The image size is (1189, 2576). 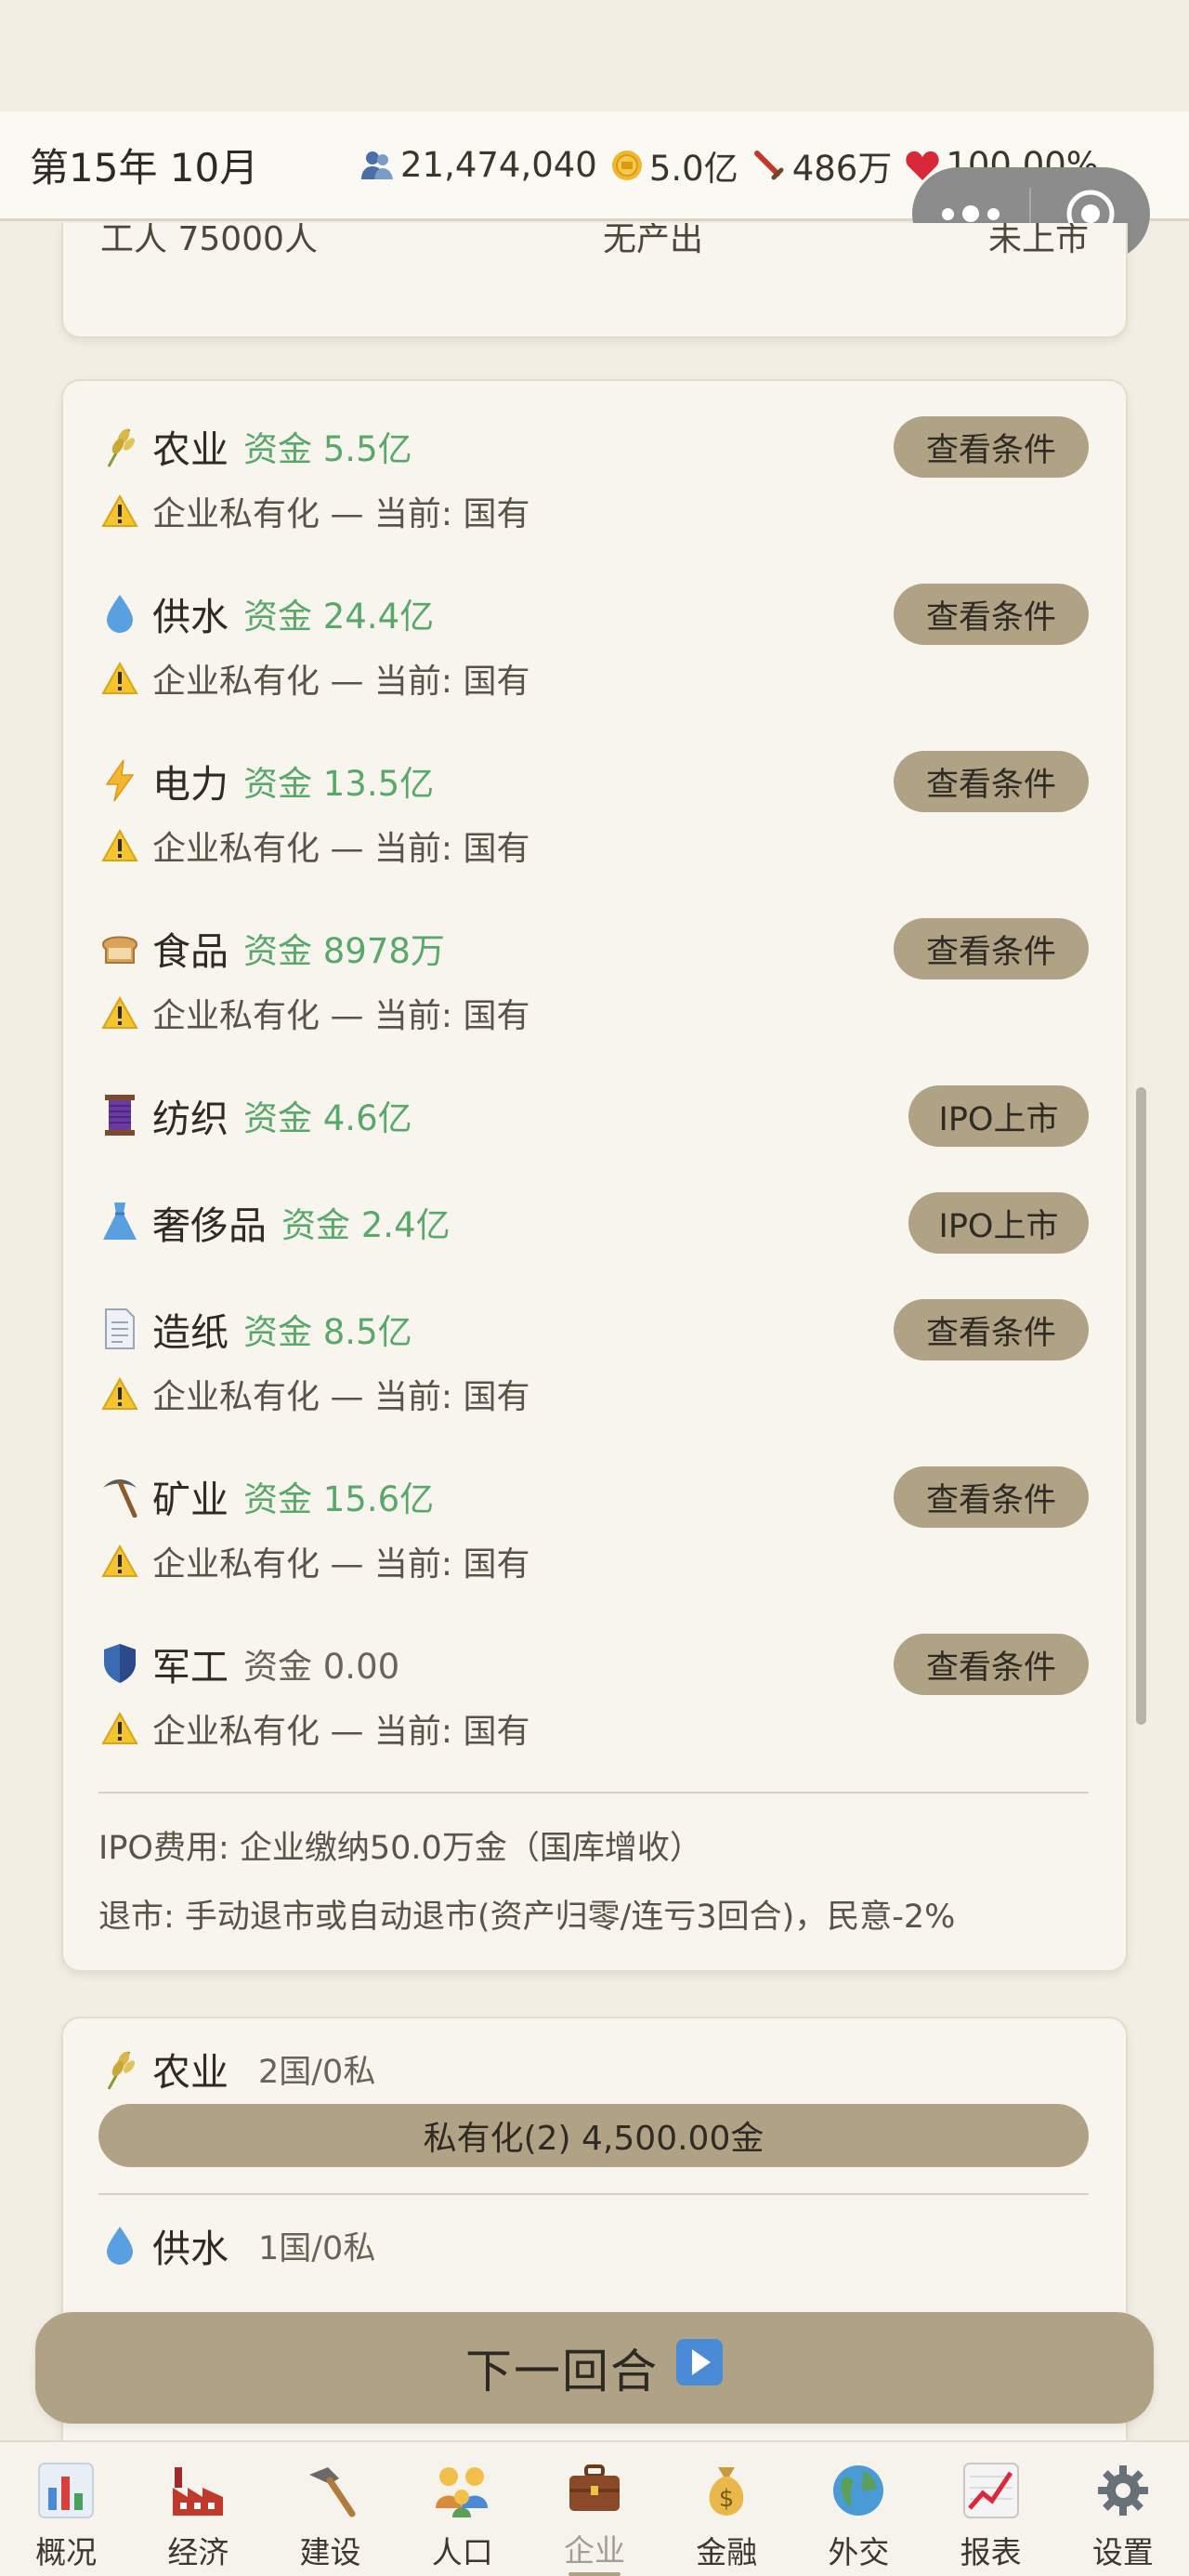 I want to click on tab-population: 人口, so click(x=463, y=2509).